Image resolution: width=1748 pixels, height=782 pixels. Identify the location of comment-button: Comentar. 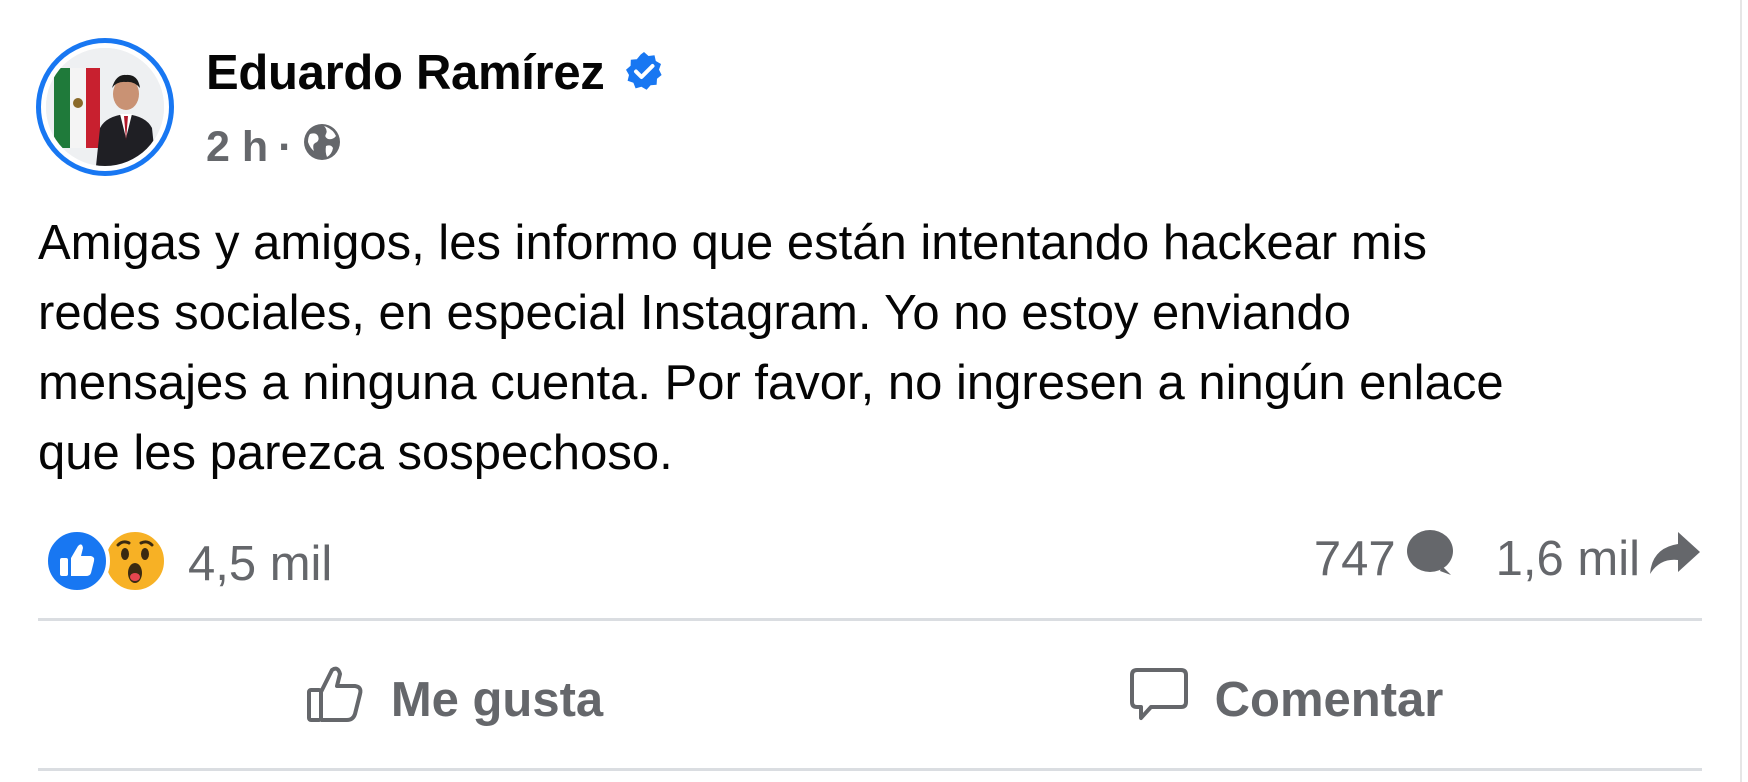
(1286, 700).